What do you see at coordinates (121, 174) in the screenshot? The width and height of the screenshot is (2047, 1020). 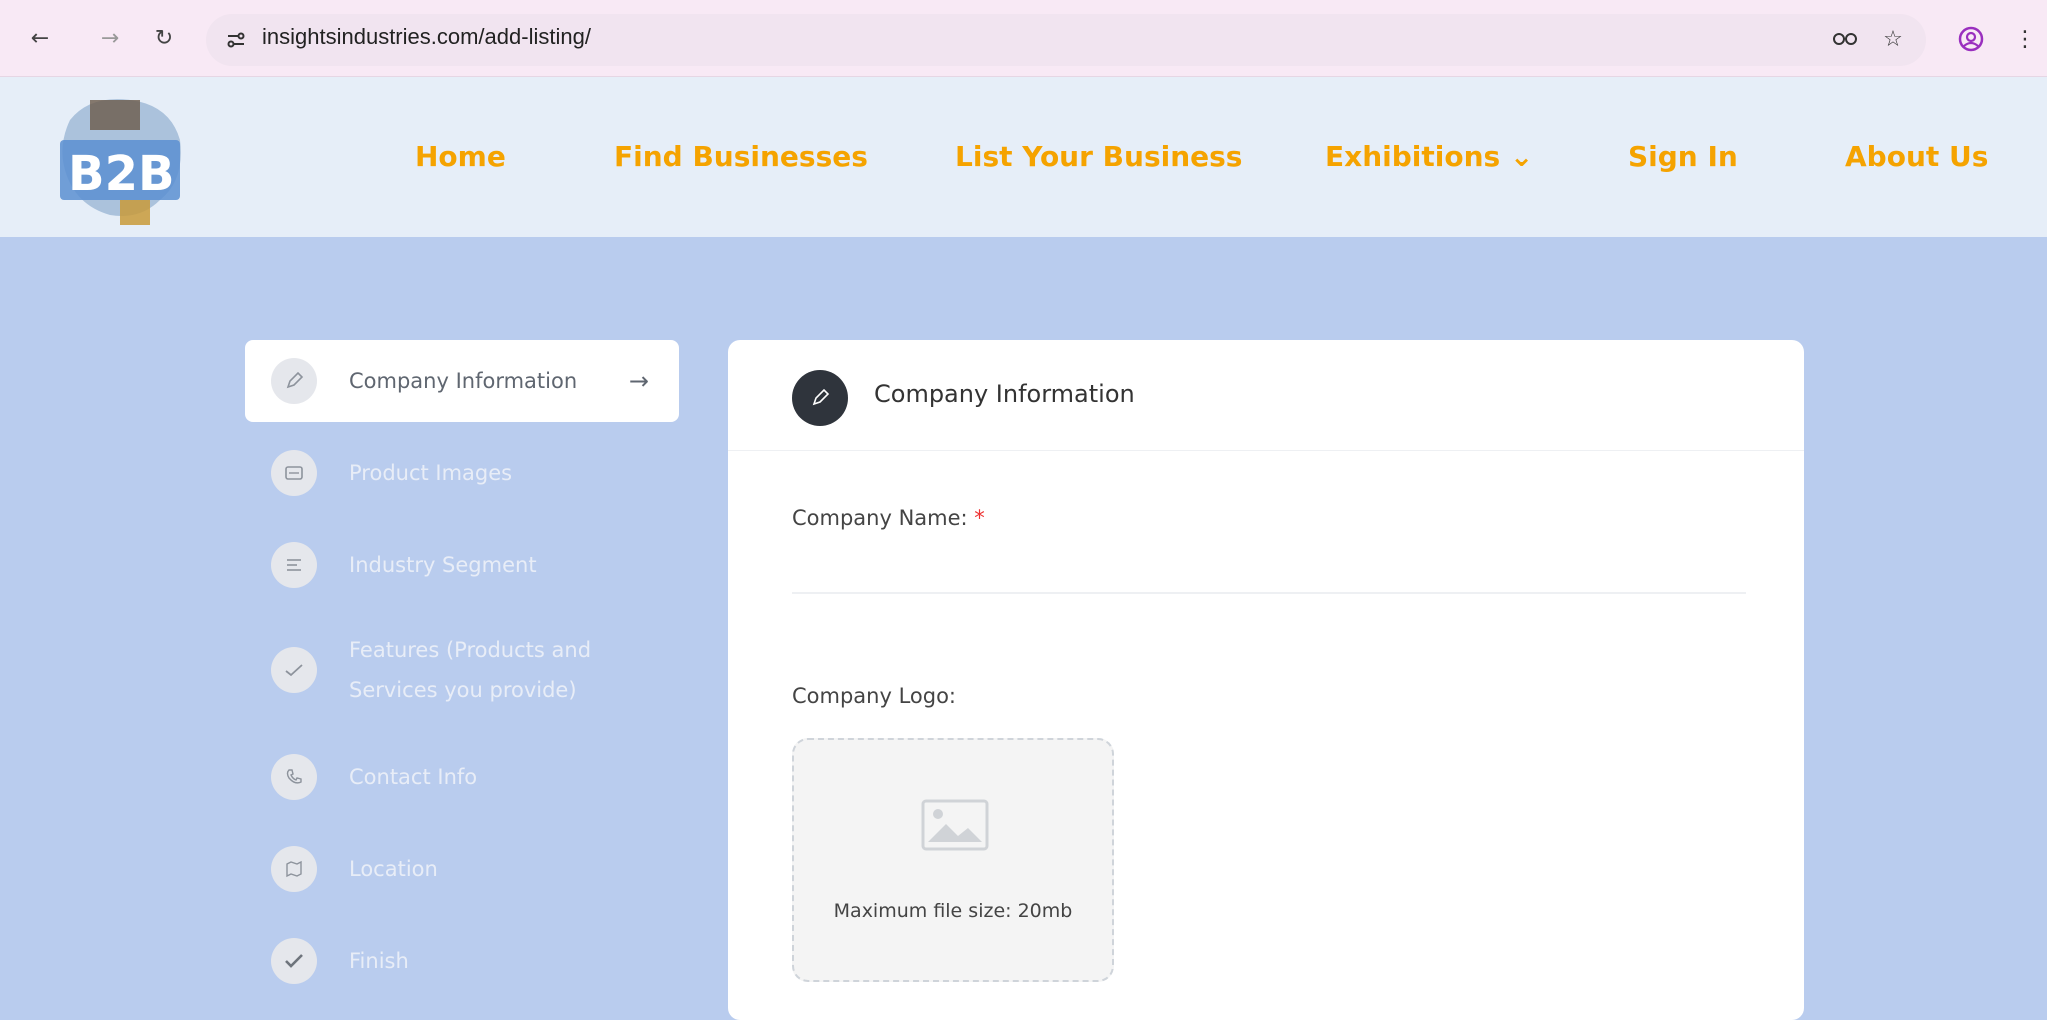 I see `svg-text: B2B` at bounding box center [121, 174].